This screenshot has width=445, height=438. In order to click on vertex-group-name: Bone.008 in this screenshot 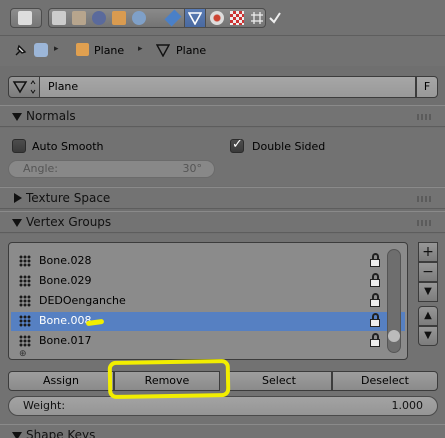, I will do `click(65, 320)`.